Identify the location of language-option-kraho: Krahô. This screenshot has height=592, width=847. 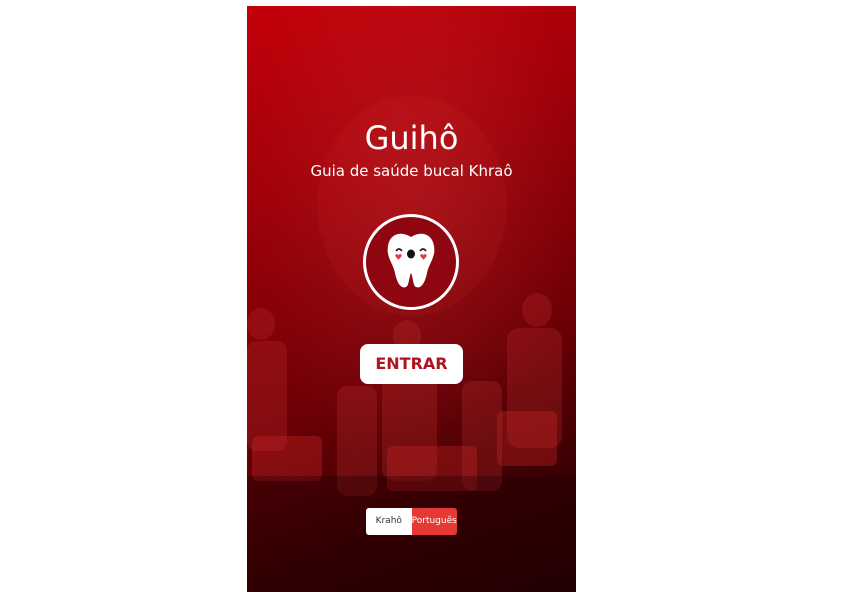
(389, 521).